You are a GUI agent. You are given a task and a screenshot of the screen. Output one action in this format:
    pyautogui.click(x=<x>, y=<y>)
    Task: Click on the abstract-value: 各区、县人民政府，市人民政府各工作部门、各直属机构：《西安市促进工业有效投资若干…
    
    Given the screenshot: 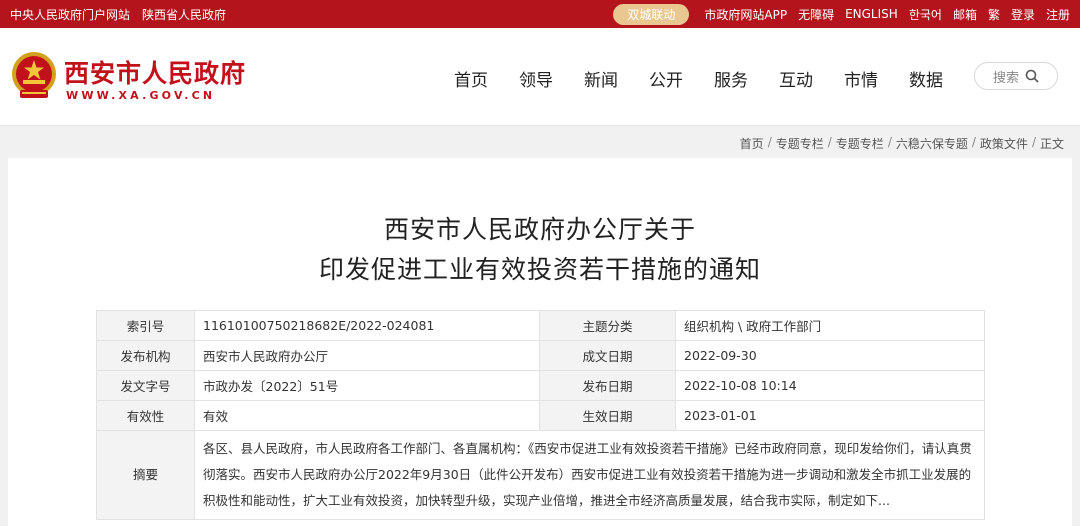 What is the action you would take?
    pyautogui.click(x=589, y=475)
    